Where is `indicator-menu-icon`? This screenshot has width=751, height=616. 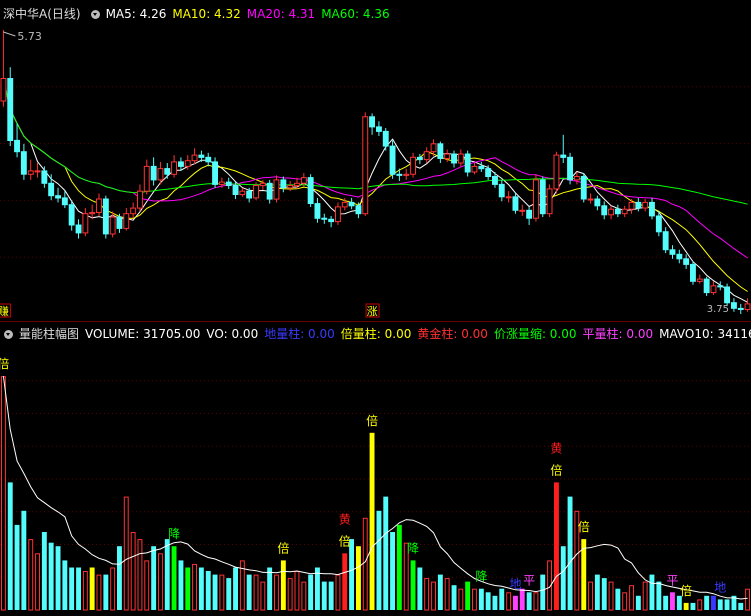
indicator-menu-icon is located at coordinates (95, 14).